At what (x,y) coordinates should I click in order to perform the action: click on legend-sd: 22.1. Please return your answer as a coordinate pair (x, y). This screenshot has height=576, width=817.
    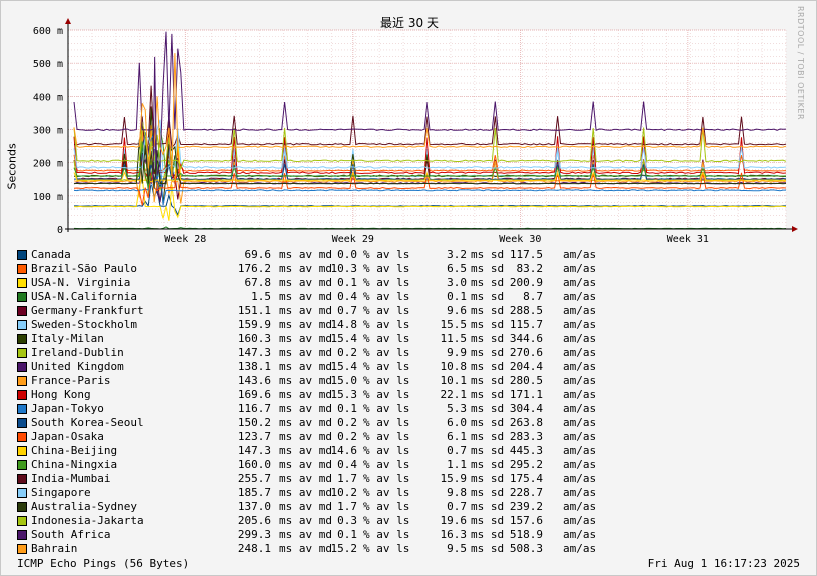
    Looking at the image, I should click on (454, 394).